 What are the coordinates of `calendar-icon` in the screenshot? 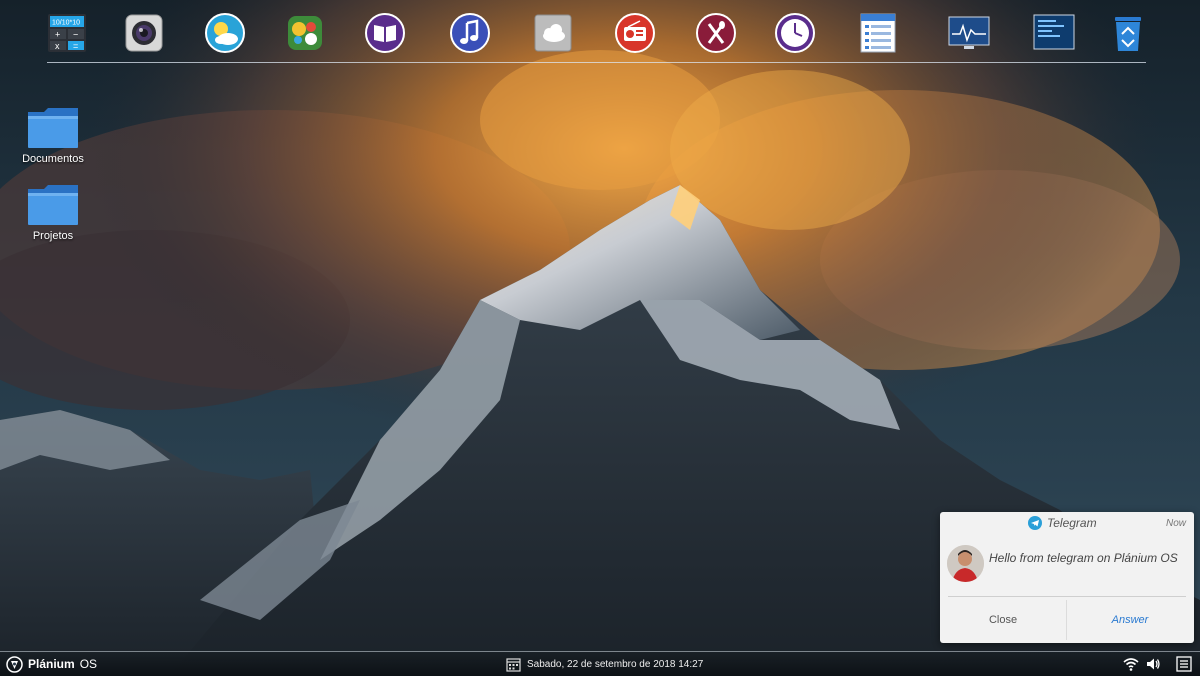 It's located at (513, 664).